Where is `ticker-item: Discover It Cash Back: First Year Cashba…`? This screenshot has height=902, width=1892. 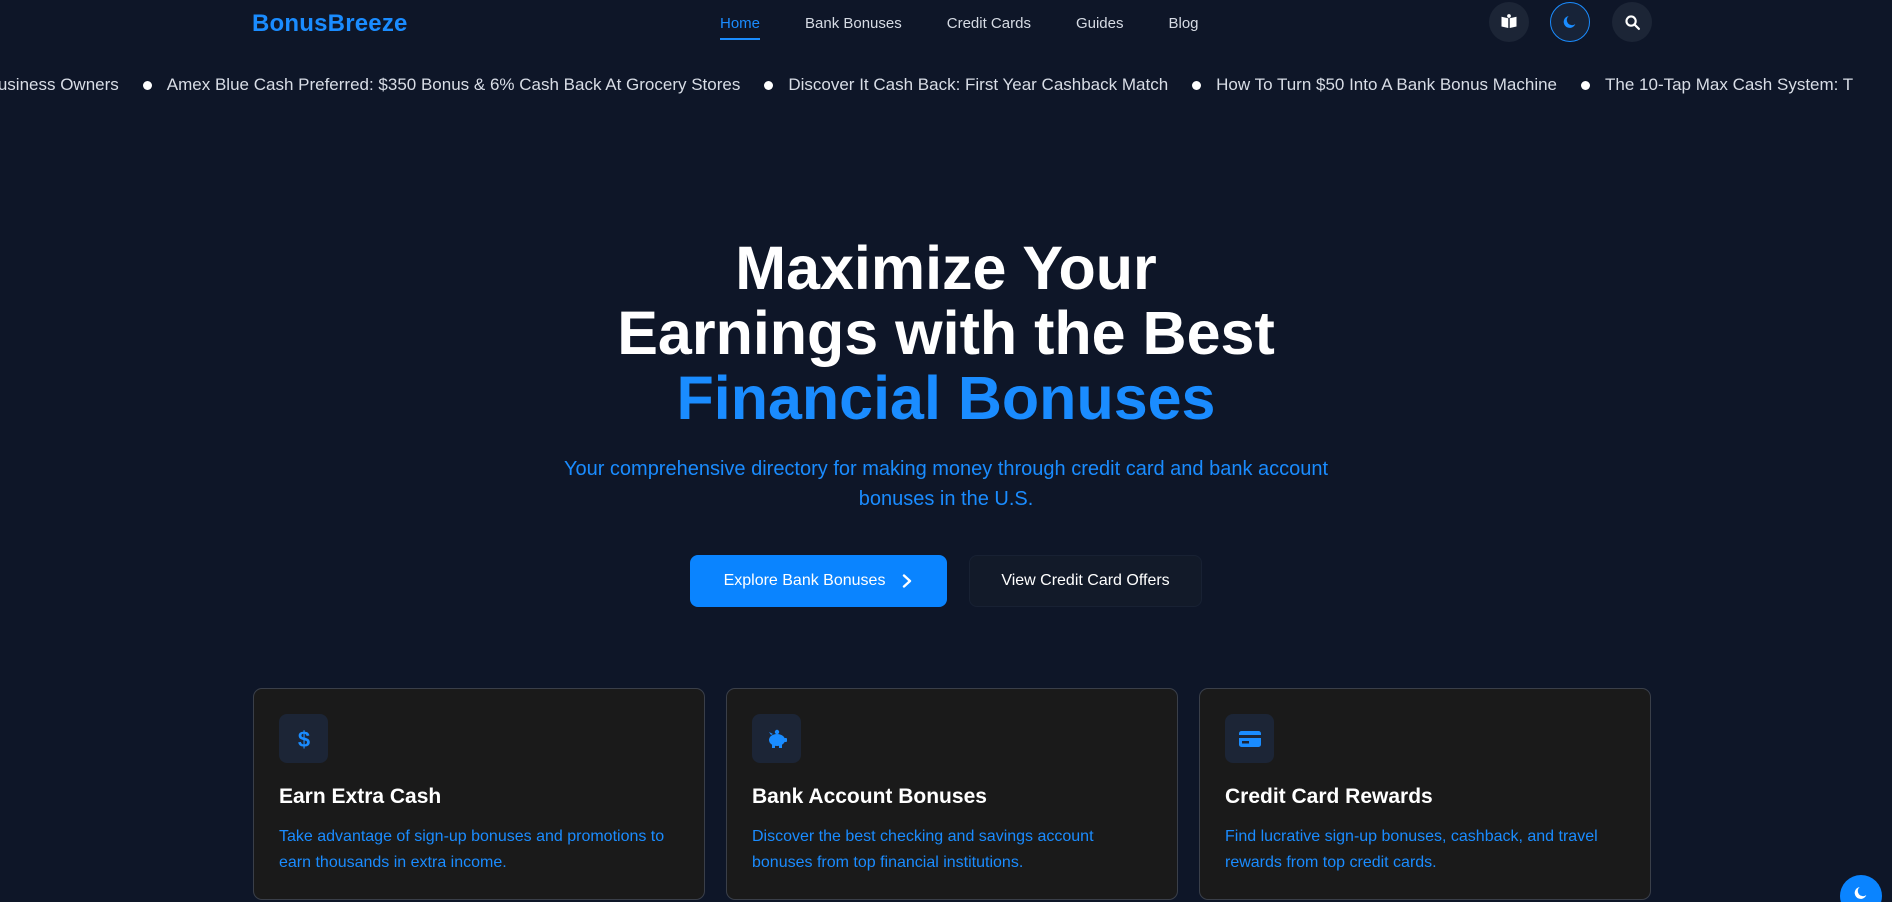 ticker-item: Discover It Cash Back: First Year Cashba… is located at coordinates (966, 85).